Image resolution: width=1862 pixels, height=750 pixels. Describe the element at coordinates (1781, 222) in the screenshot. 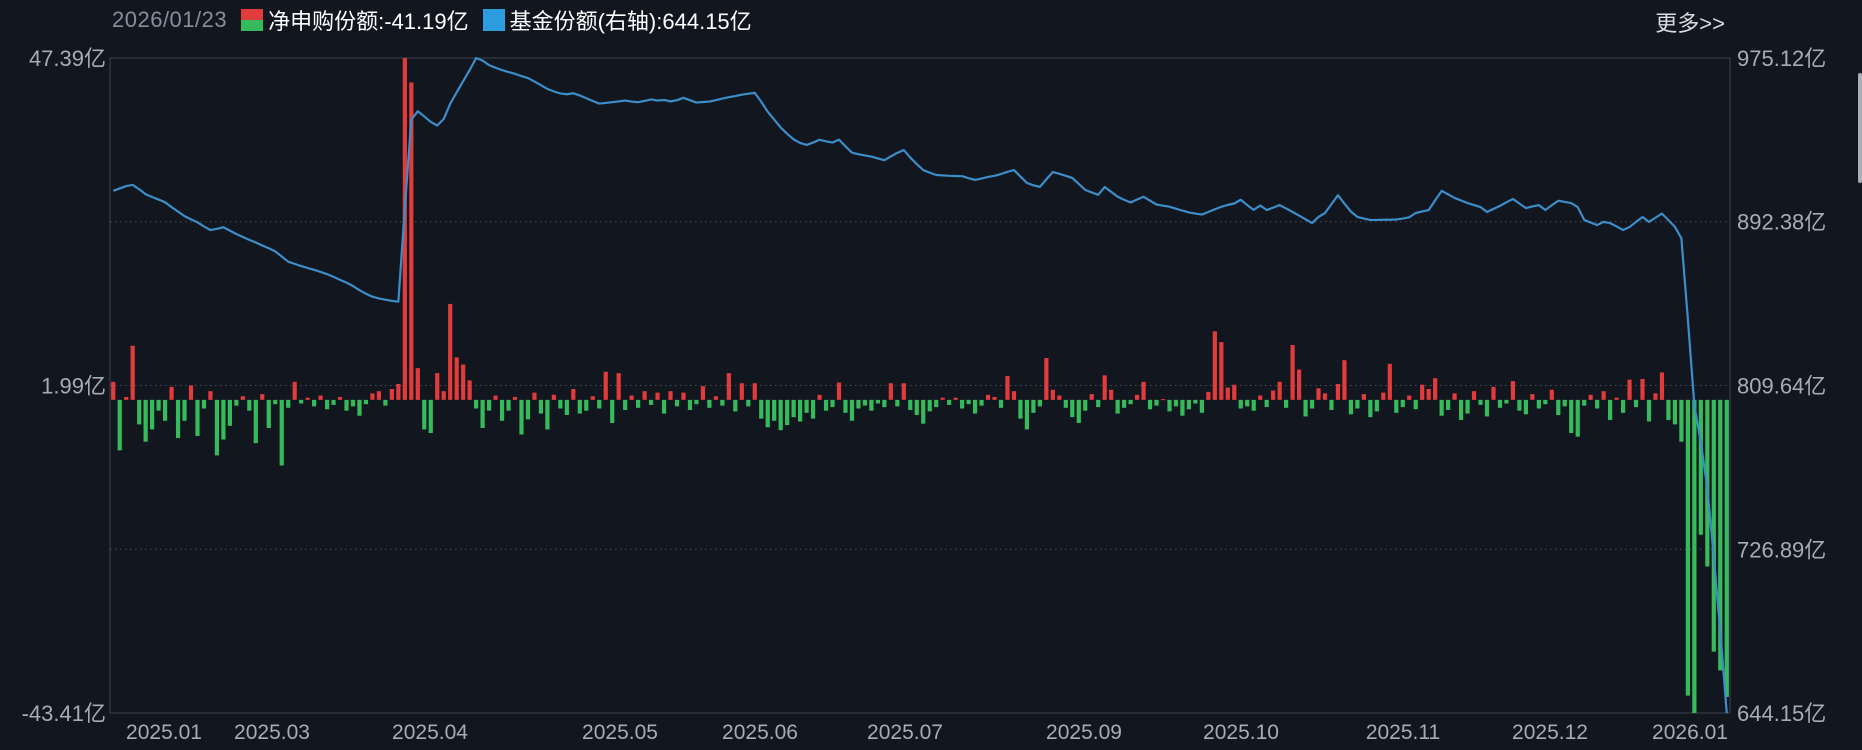

I see `right-axis-tick-label: 892.38亿` at that location.